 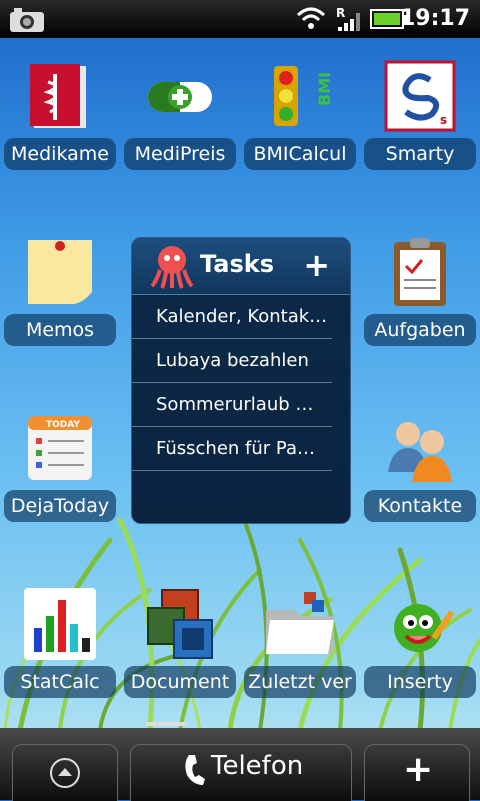 What do you see at coordinates (300, 127) in the screenshot?
I see `app-bmi-calculator: BMI BMICalcul` at bounding box center [300, 127].